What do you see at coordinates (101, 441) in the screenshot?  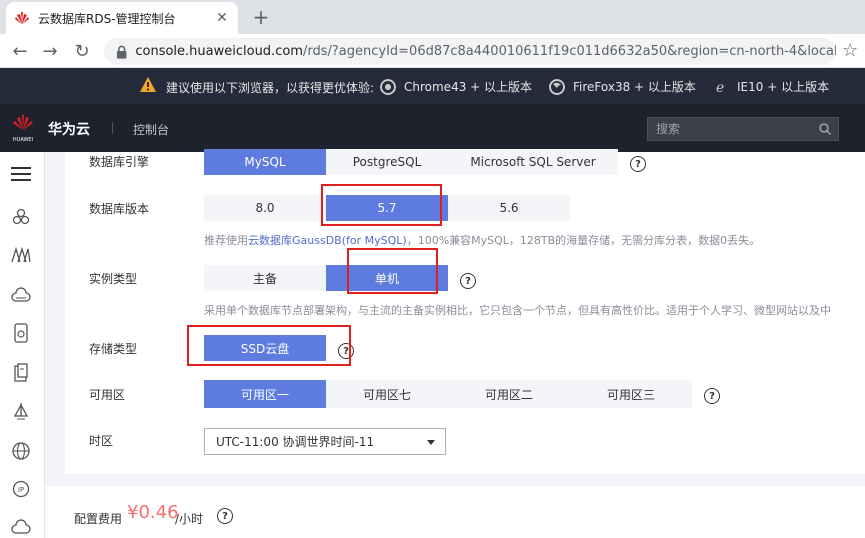 I see `timezone-label: 时区` at bounding box center [101, 441].